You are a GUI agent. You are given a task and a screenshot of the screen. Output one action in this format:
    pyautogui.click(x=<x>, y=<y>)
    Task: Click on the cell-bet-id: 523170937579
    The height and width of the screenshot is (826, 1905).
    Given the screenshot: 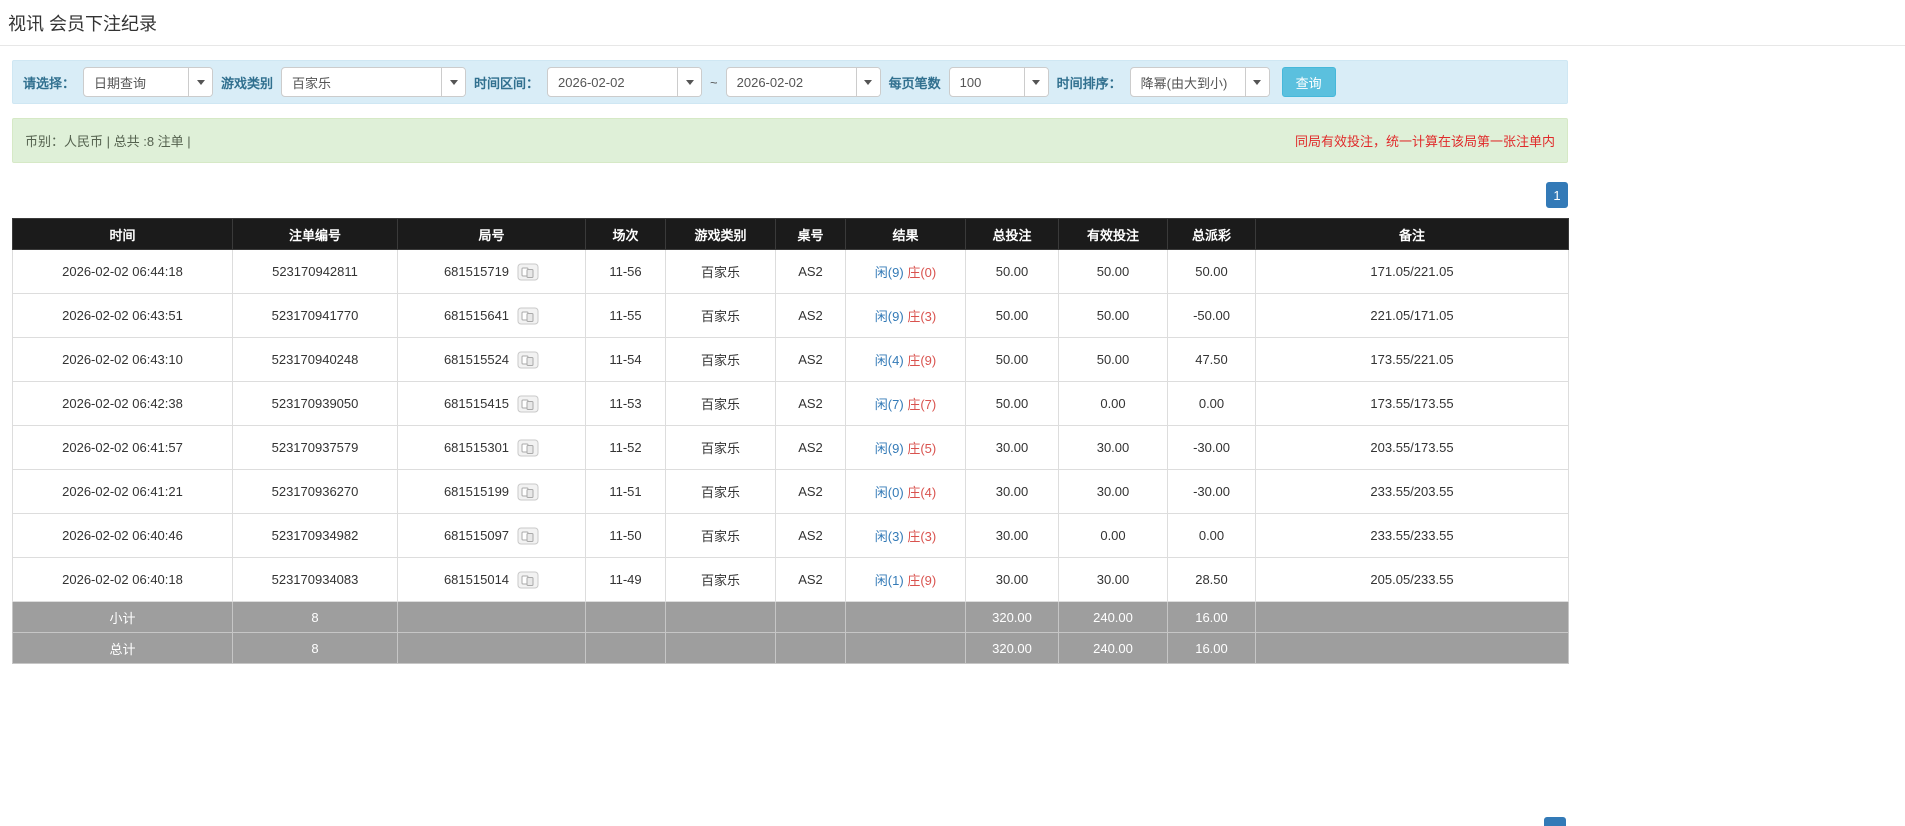 What is the action you would take?
    pyautogui.click(x=315, y=447)
    